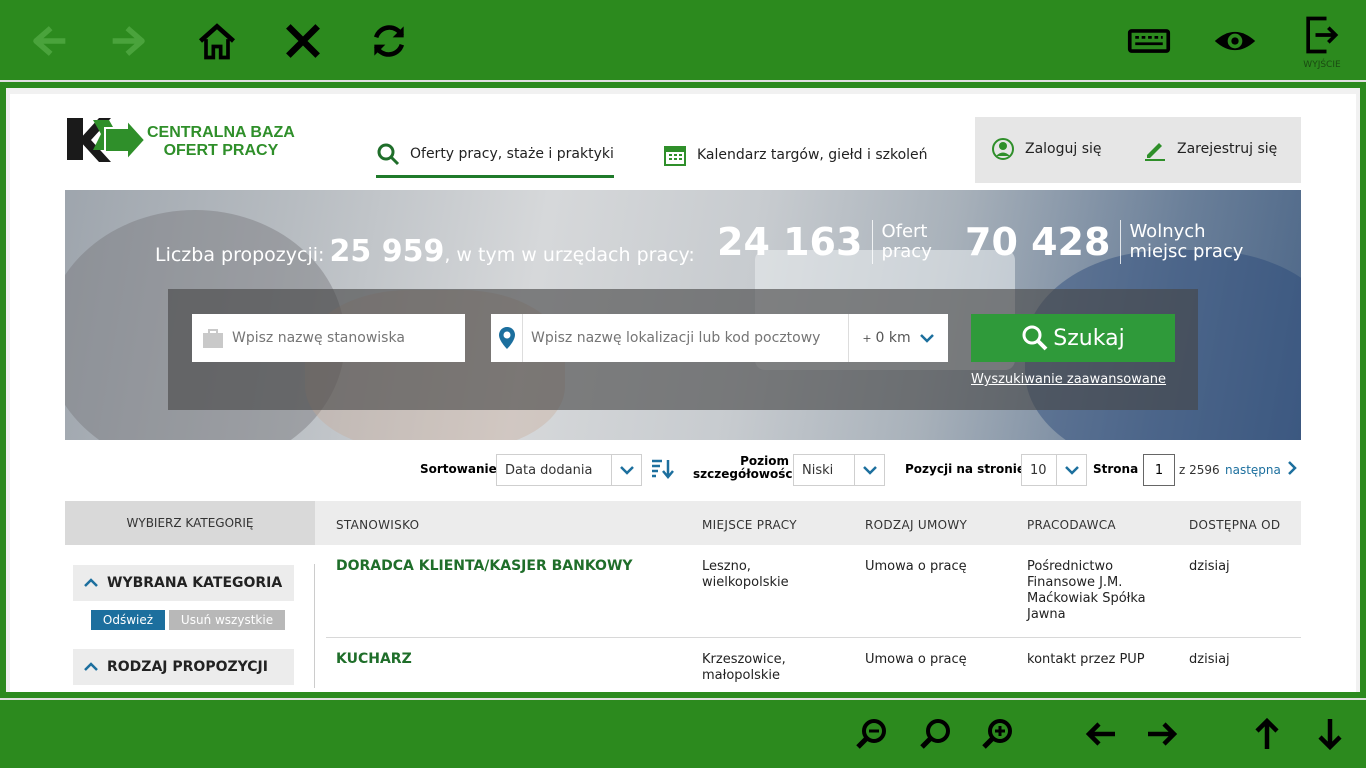 The image size is (1366, 768). What do you see at coordinates (217, 41) in the screenshot?
I see `home-icon` at bounding box center [217, 41].